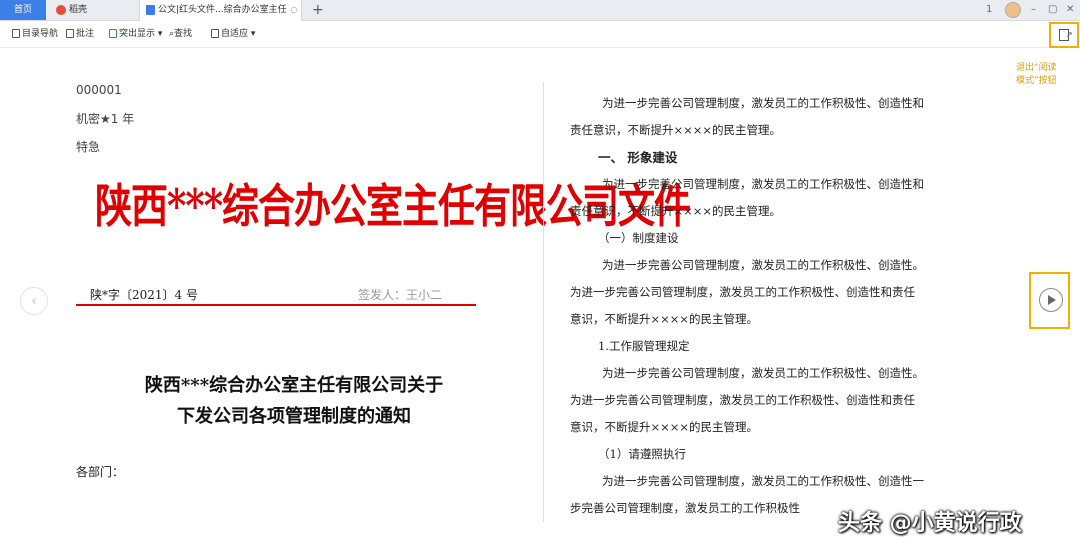 The image size is (1080, 550). What do you see at coordinates (543, 302) in the screenshot?
I see `page-divider` at bounding box center [543, 302].